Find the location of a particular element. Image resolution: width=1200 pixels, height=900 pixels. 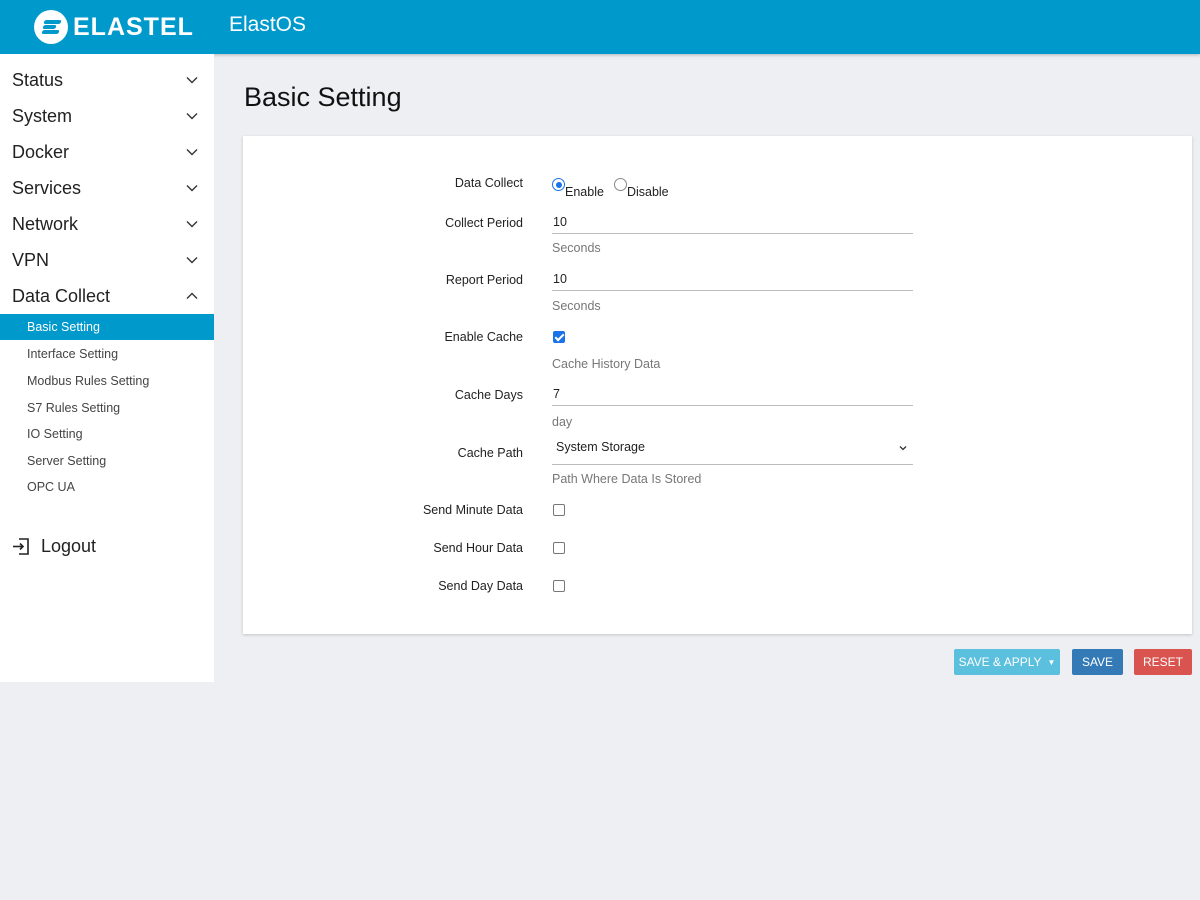

enable-cache-checkbox is located at coordinates (559, 337).